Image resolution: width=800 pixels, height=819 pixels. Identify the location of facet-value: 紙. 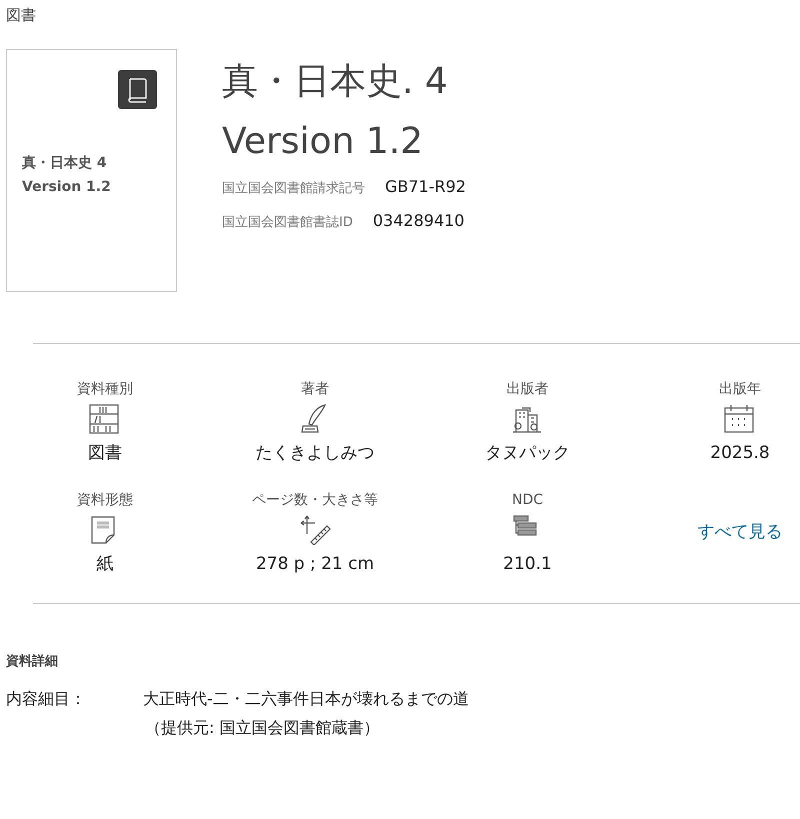
(105, 564).